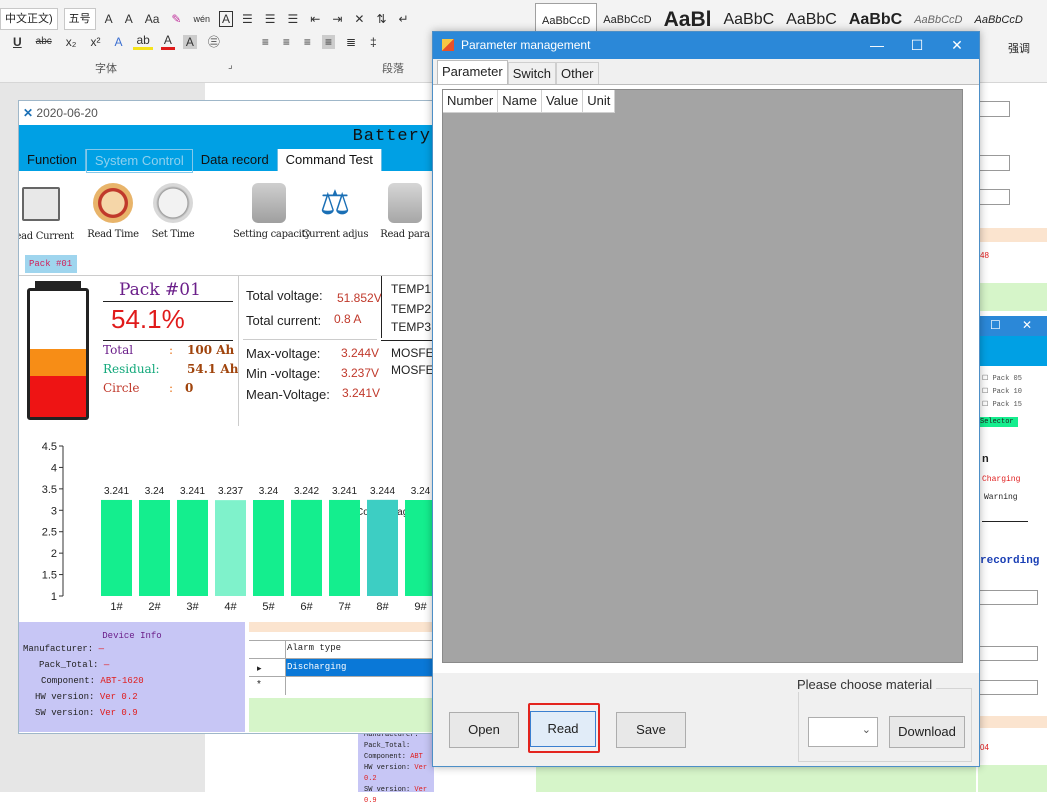 Image resolution: width=1047 pixels, height=807 pixels. Describe the element at coordinates (51, 264) in the screenshot. I see `pack-tab: Pack #01` at that location.